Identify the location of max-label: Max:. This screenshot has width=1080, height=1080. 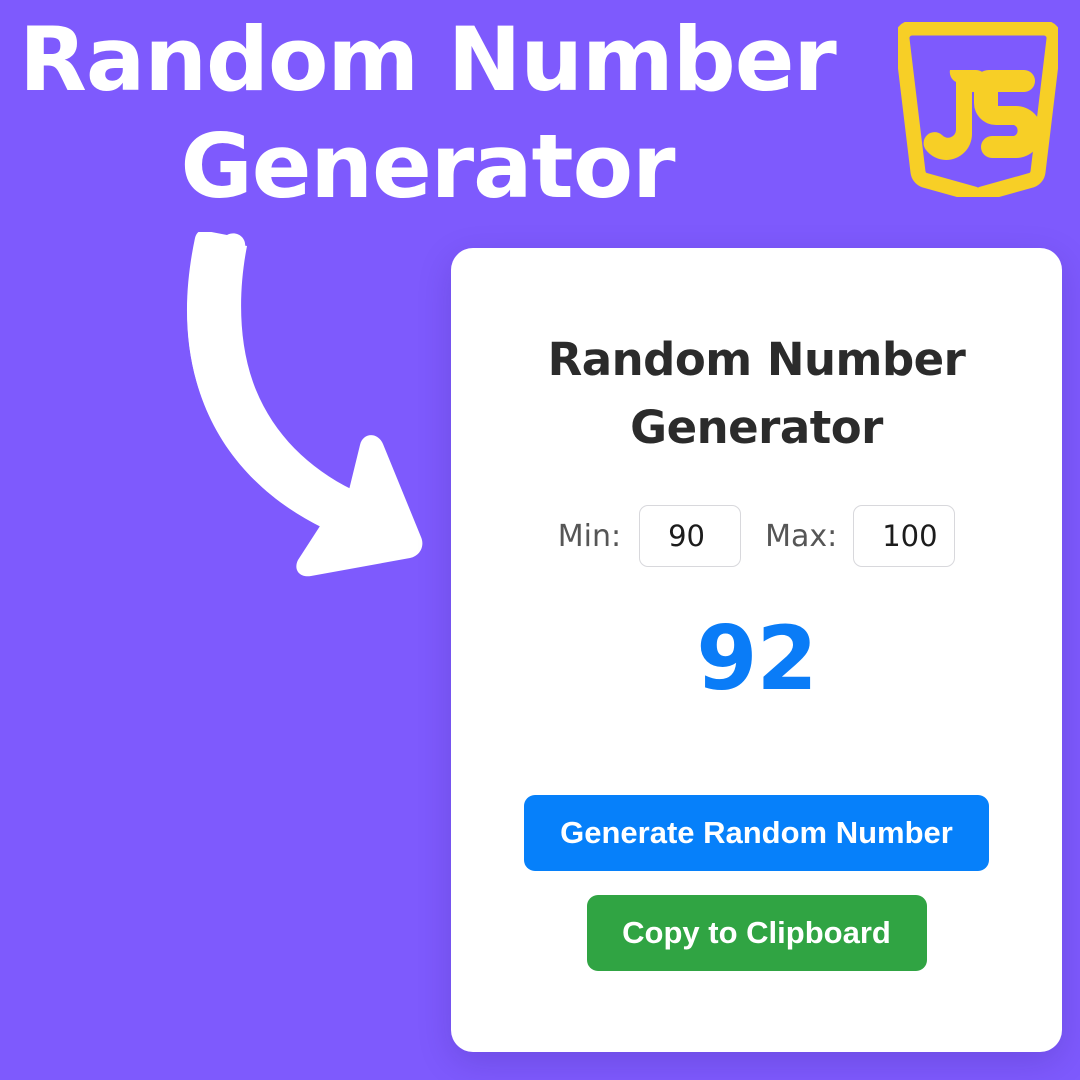
(801, 536).